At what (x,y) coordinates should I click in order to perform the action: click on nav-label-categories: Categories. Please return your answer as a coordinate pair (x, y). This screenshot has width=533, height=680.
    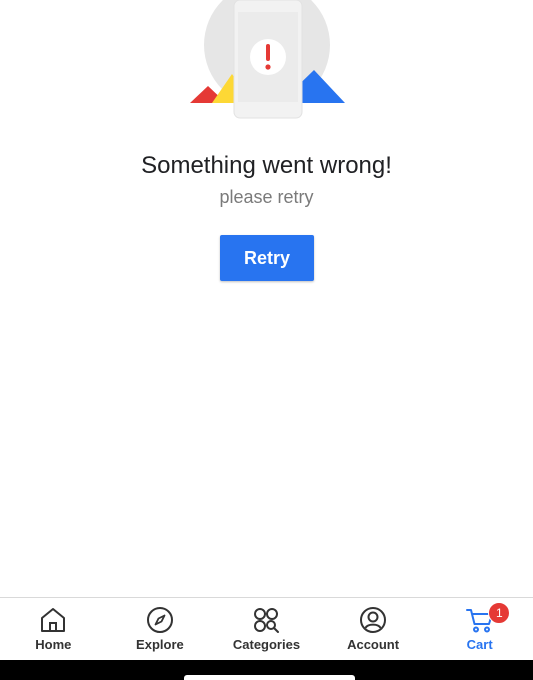
    Looking at the image, I should click on (266, 644).